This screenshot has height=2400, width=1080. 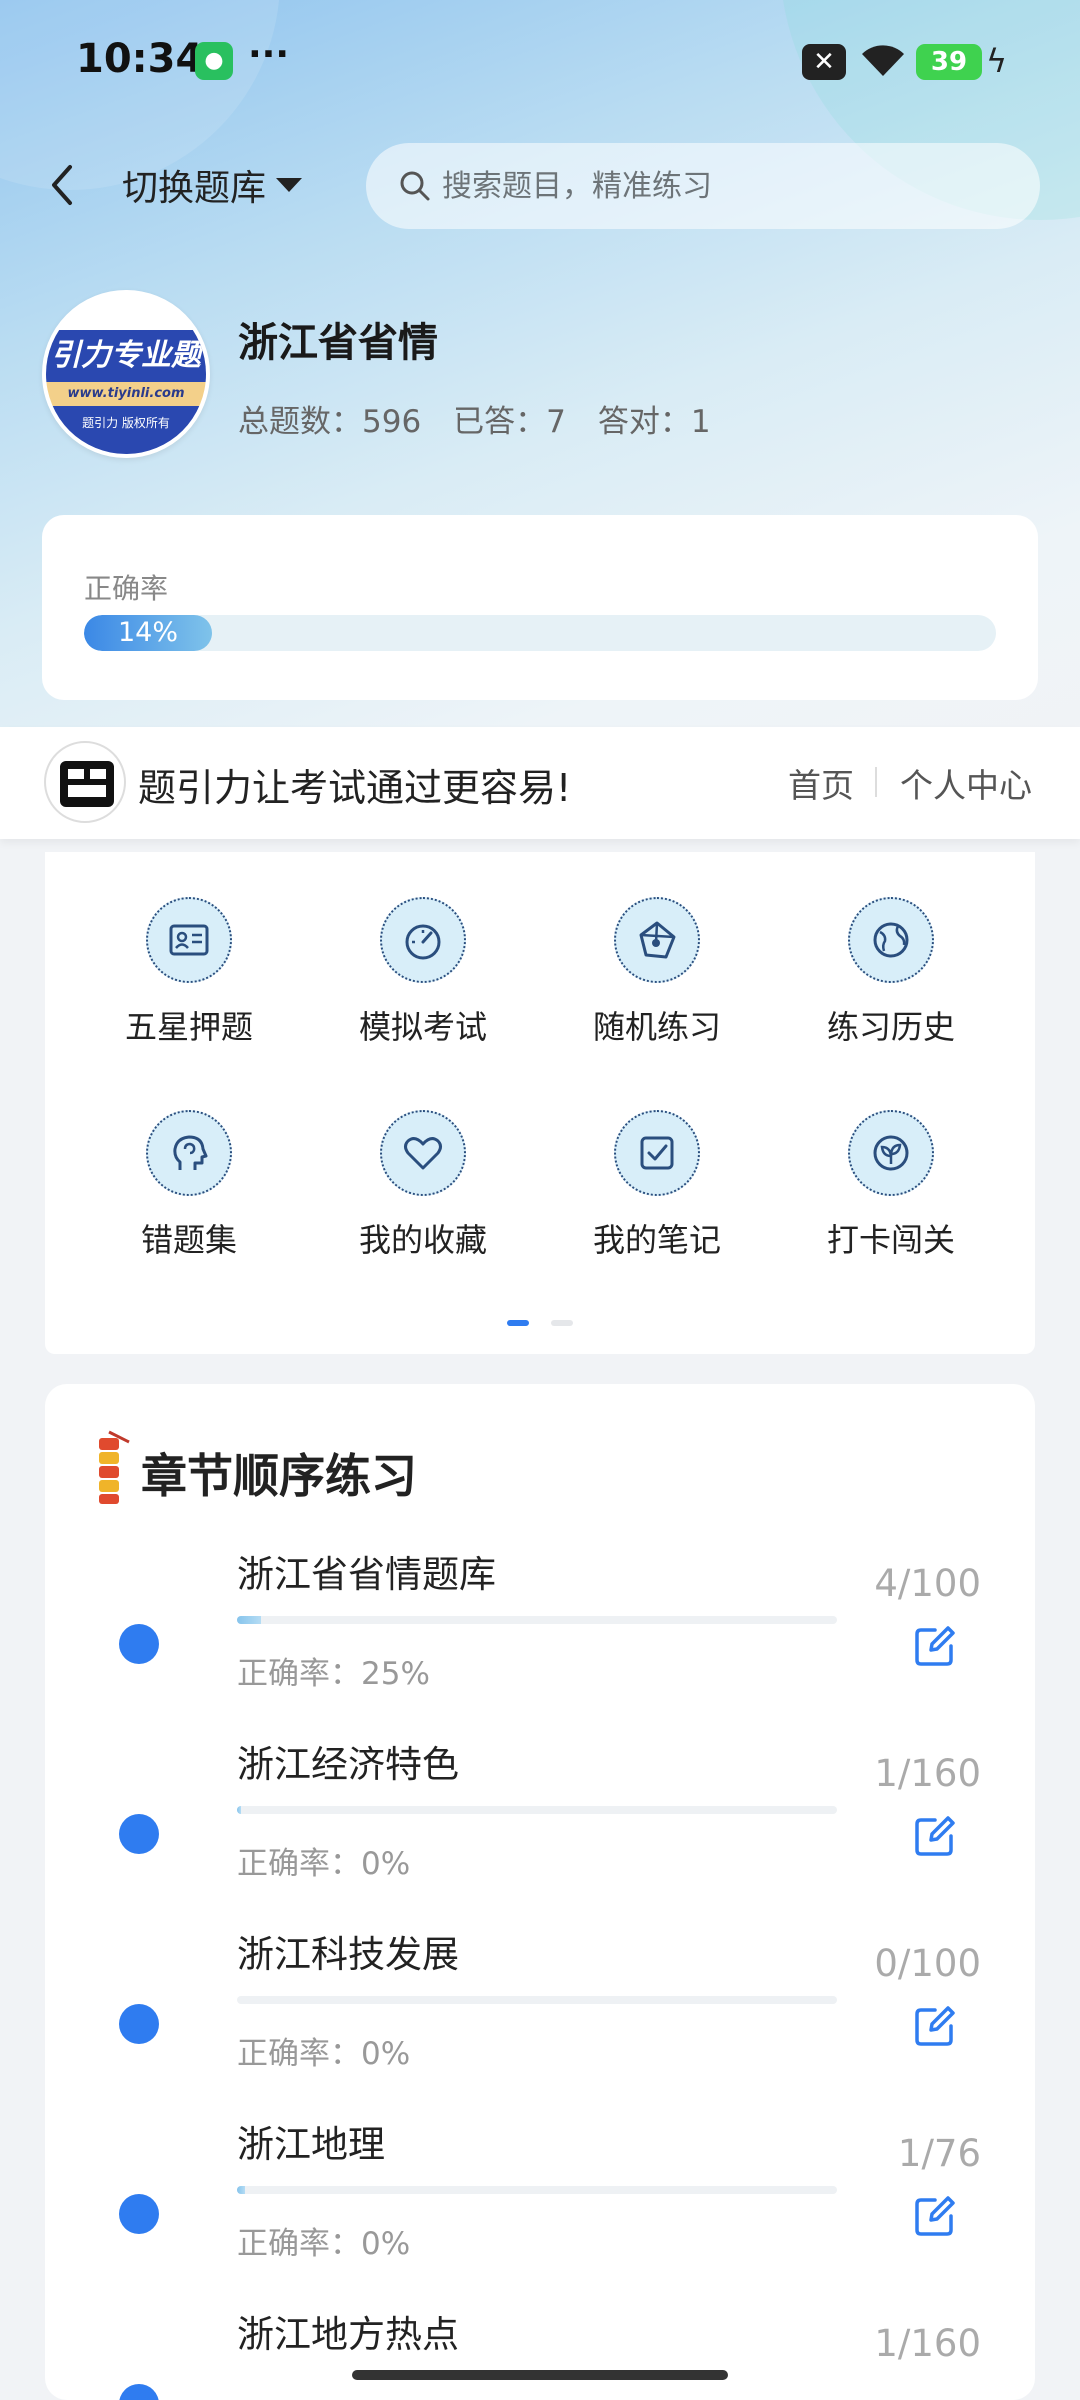 I want to click on chapter-accuracy: 正确率：25%, so click(x=333, y=1674).